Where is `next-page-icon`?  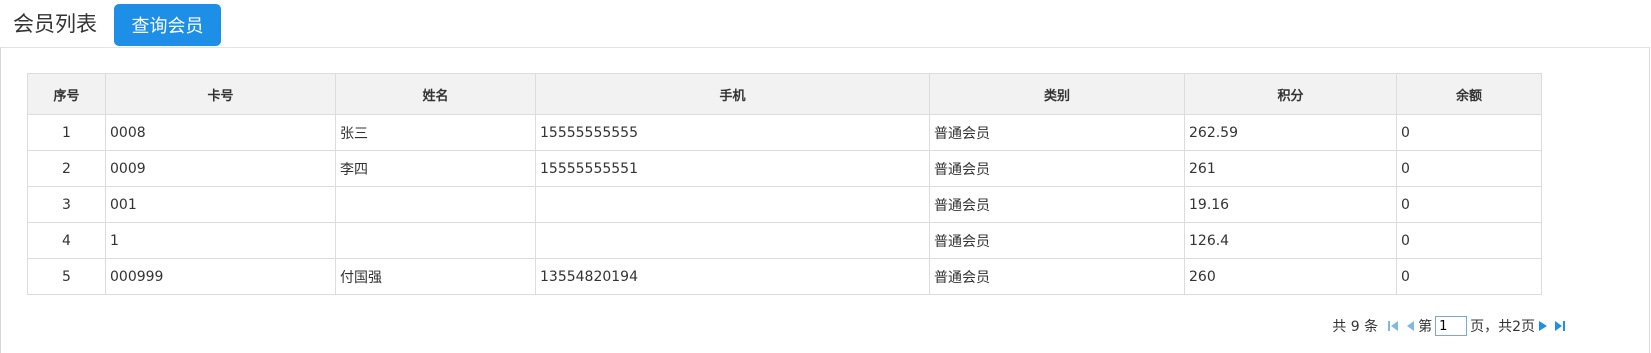
next-page-icon is located at coordinates (1543, 326).